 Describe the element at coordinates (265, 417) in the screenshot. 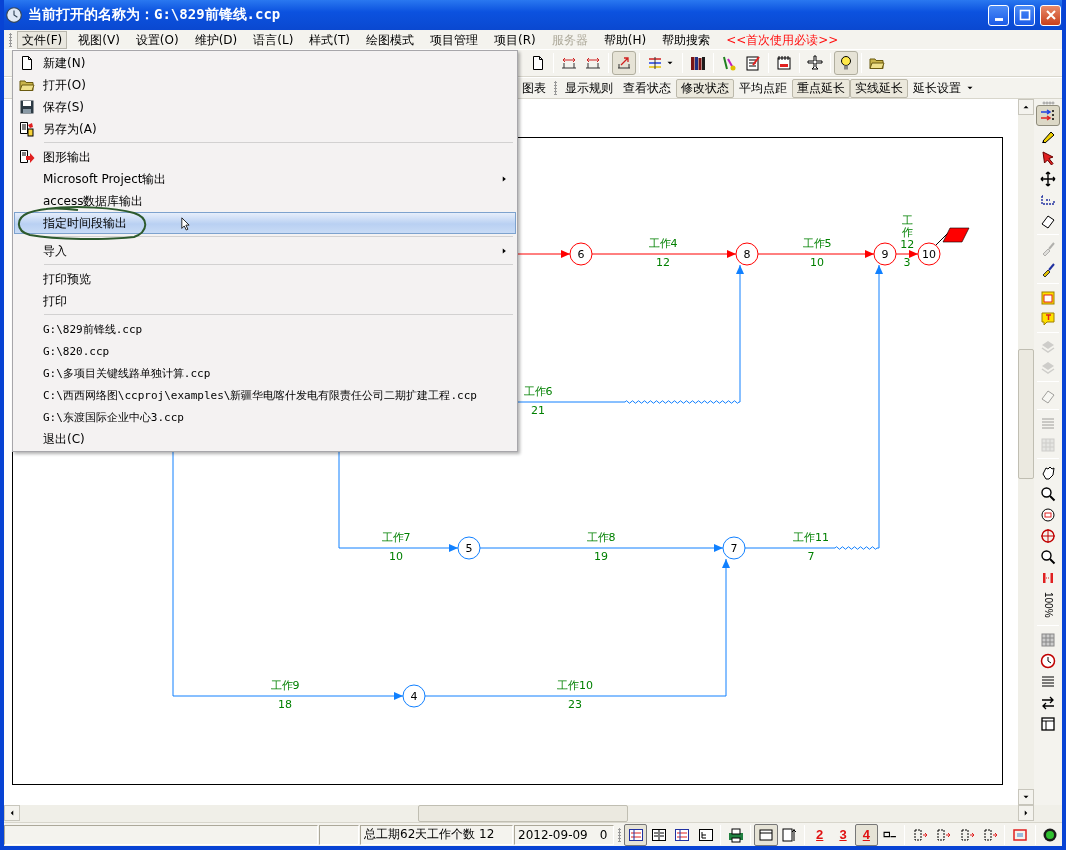

I see `menu-item: G:\东渡国际企业中心3.ccp` at that location.